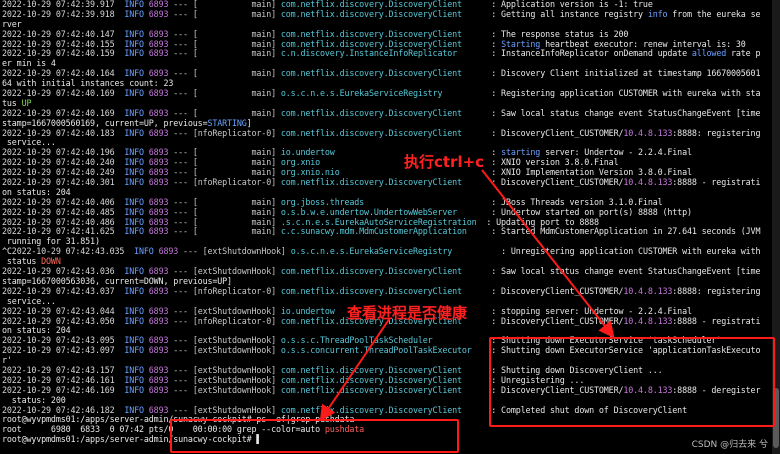 The width and height of the screenshot is (780, 454). What do you see at coordinates (586, 53) in the screenshot?
I see `terminal-text: : InstanceInfoReplicator onDemand update` at bounding box center [586, 53].